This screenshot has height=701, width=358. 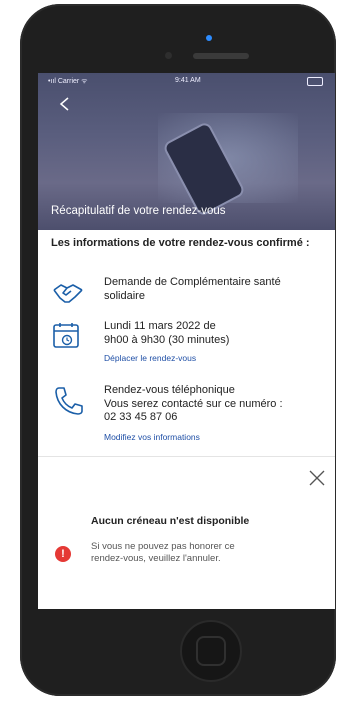 I want to click on front-sensor-dot, so click(x=209, y=38).